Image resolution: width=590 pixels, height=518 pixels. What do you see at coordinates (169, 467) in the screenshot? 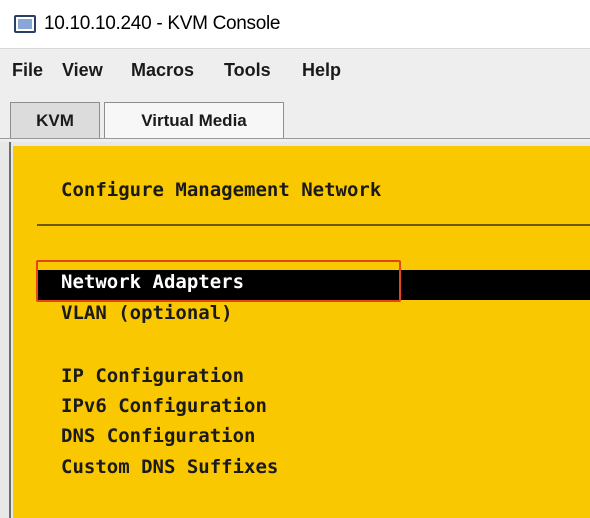
I see `menu-option-custom-dns-suffixes: Custom DNS Suffixes` at bounding box center [169, 467].